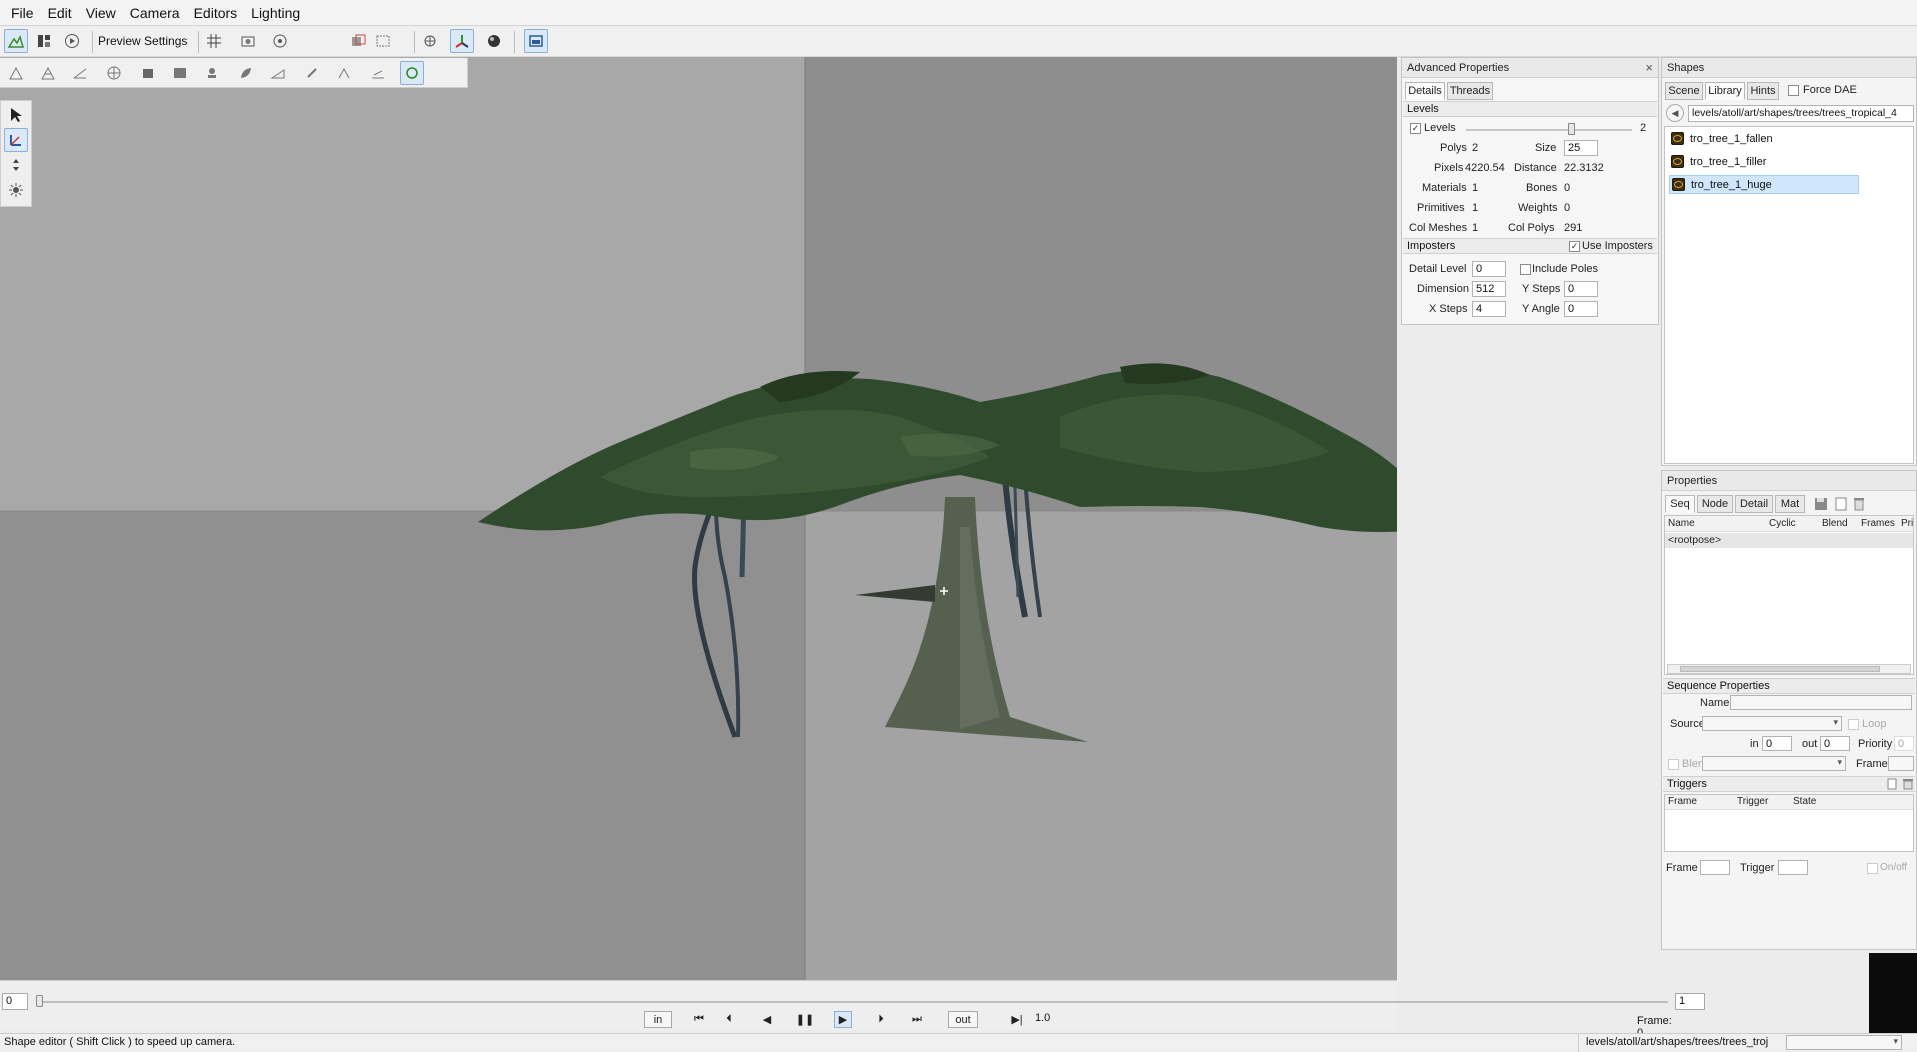 The height and width of the screenshot is (1052, 1917). I want to click on camera-icon, so click(280, 41).